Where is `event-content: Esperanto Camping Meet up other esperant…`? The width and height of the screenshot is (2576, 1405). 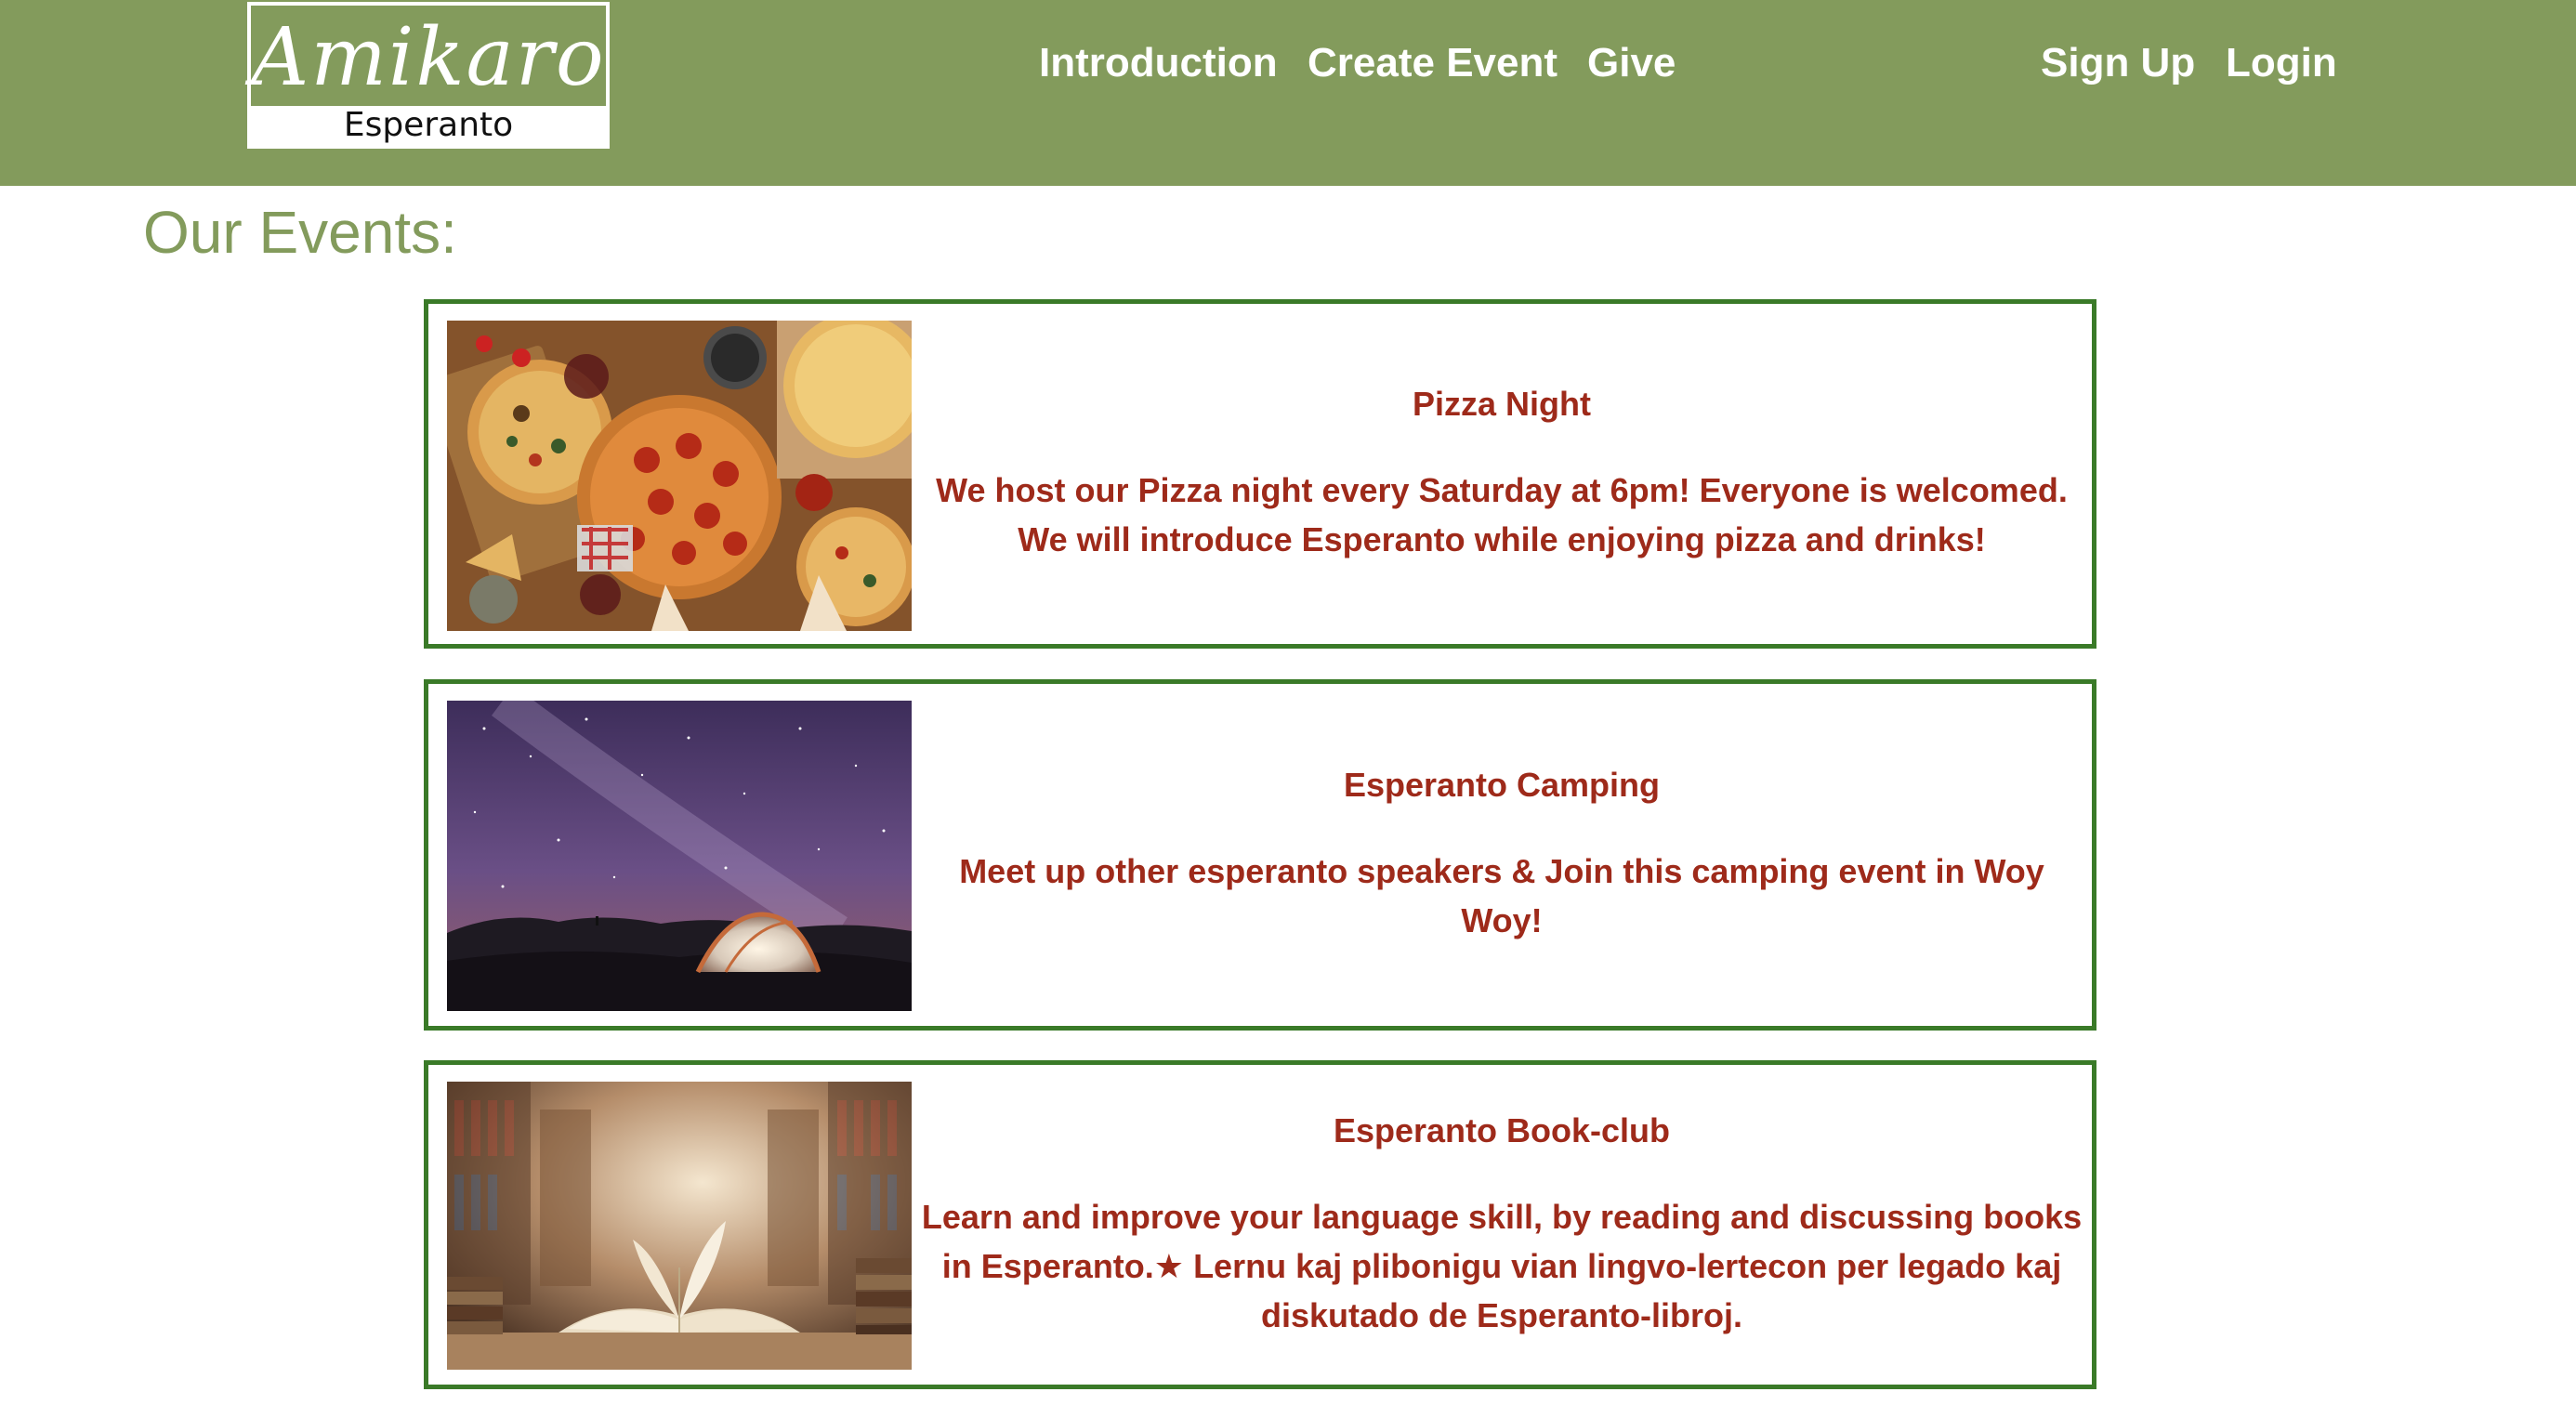
event-content: Esperanto Camping Meet up other esperant… is located at coordinates (1502, 855).